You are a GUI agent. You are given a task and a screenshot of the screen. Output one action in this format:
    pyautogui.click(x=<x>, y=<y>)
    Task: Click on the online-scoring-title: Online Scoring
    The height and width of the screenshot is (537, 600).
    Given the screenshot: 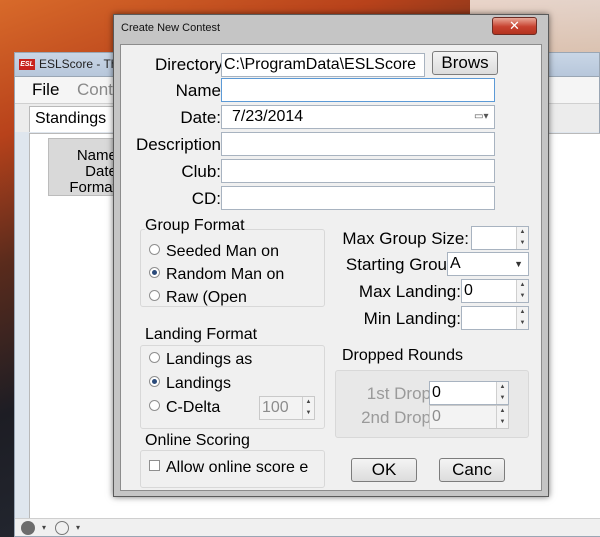 What is the action you would take?
    pyautogui.click(x=197, y=441)
    